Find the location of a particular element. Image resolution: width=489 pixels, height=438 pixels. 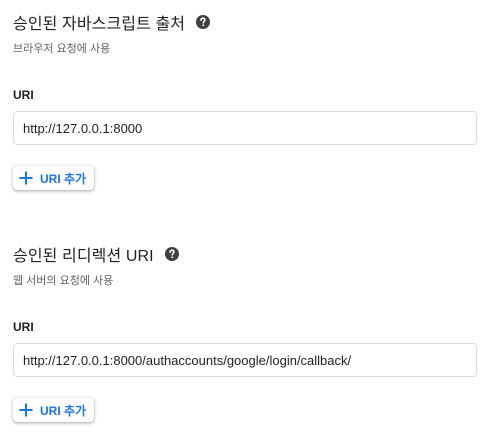

redirect-uris-title: 승인된 리디렉션 URI is located at coordinates (83, 256).